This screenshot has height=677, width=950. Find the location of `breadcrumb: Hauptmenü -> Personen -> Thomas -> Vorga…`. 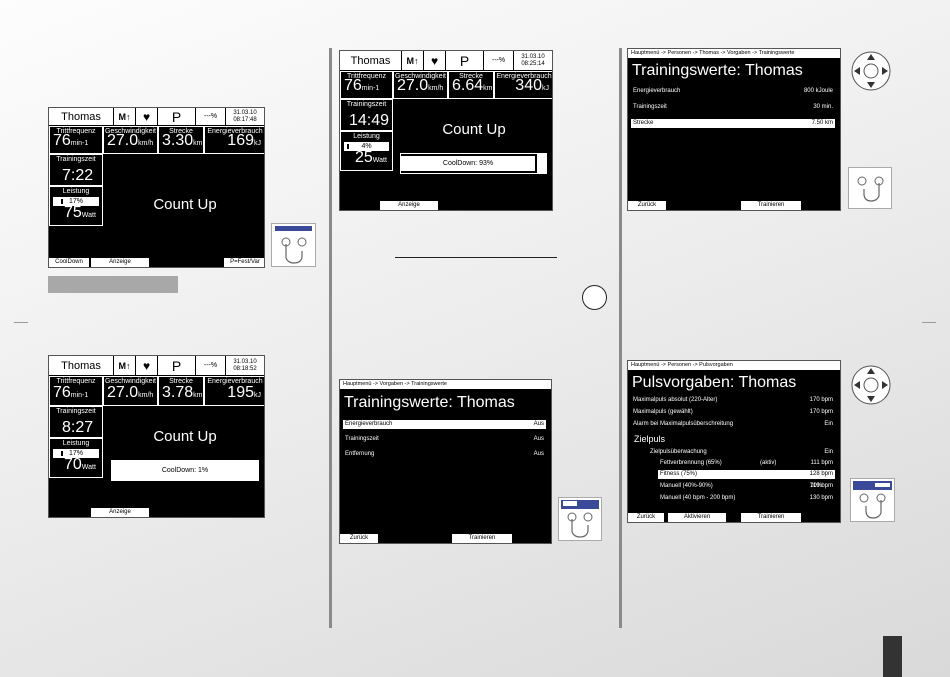

breadcrumb: Hauptmenü -> Personen -> Thomas -> Vorga… is located at coordinates (734, 53).